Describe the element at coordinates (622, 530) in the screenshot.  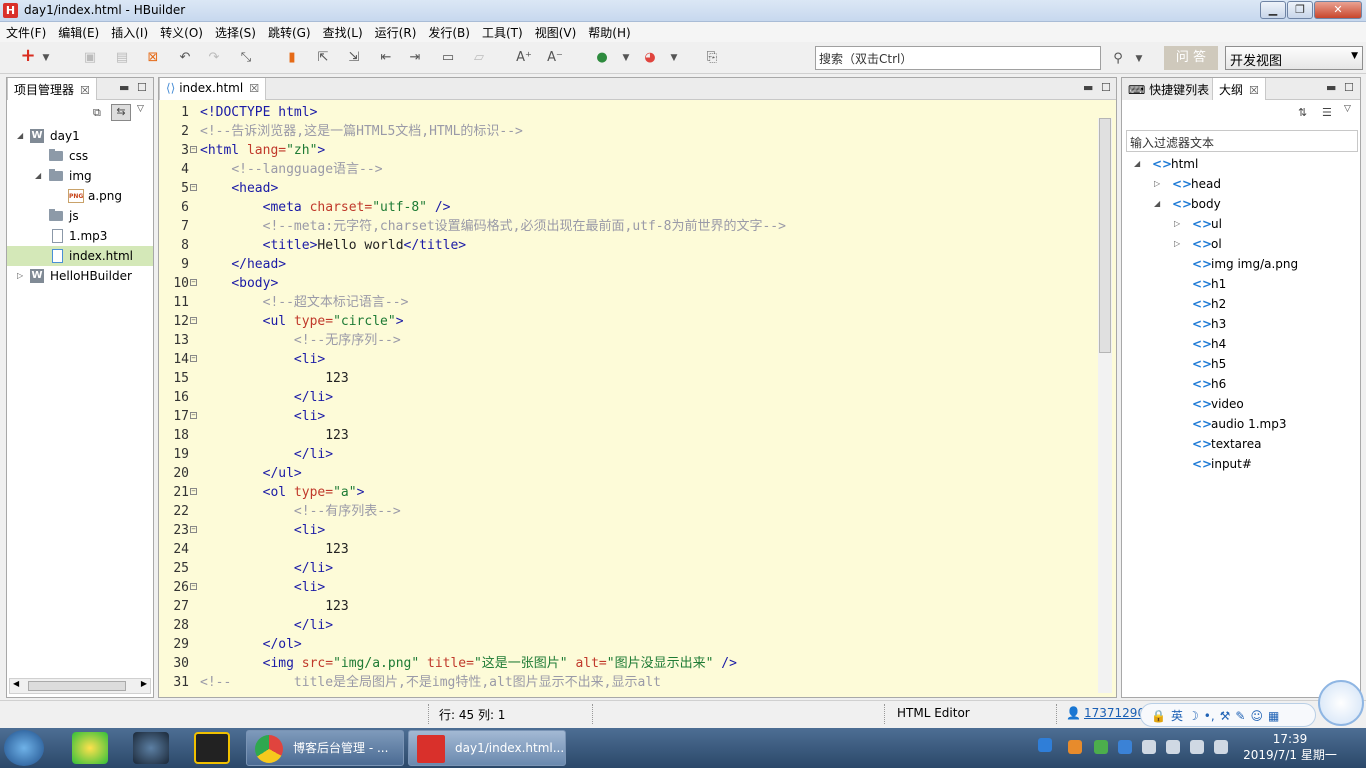
I see `code-line: 23− <li>` at that location.